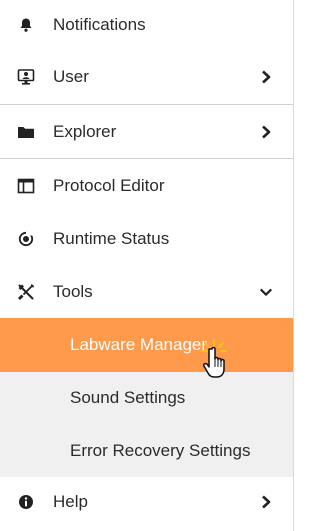 This screenshot has width=320, height=531. Describe the element at coordinates (139, 344) in the screenshot. I see `submenu-item-label: Labware Manager` at that location.